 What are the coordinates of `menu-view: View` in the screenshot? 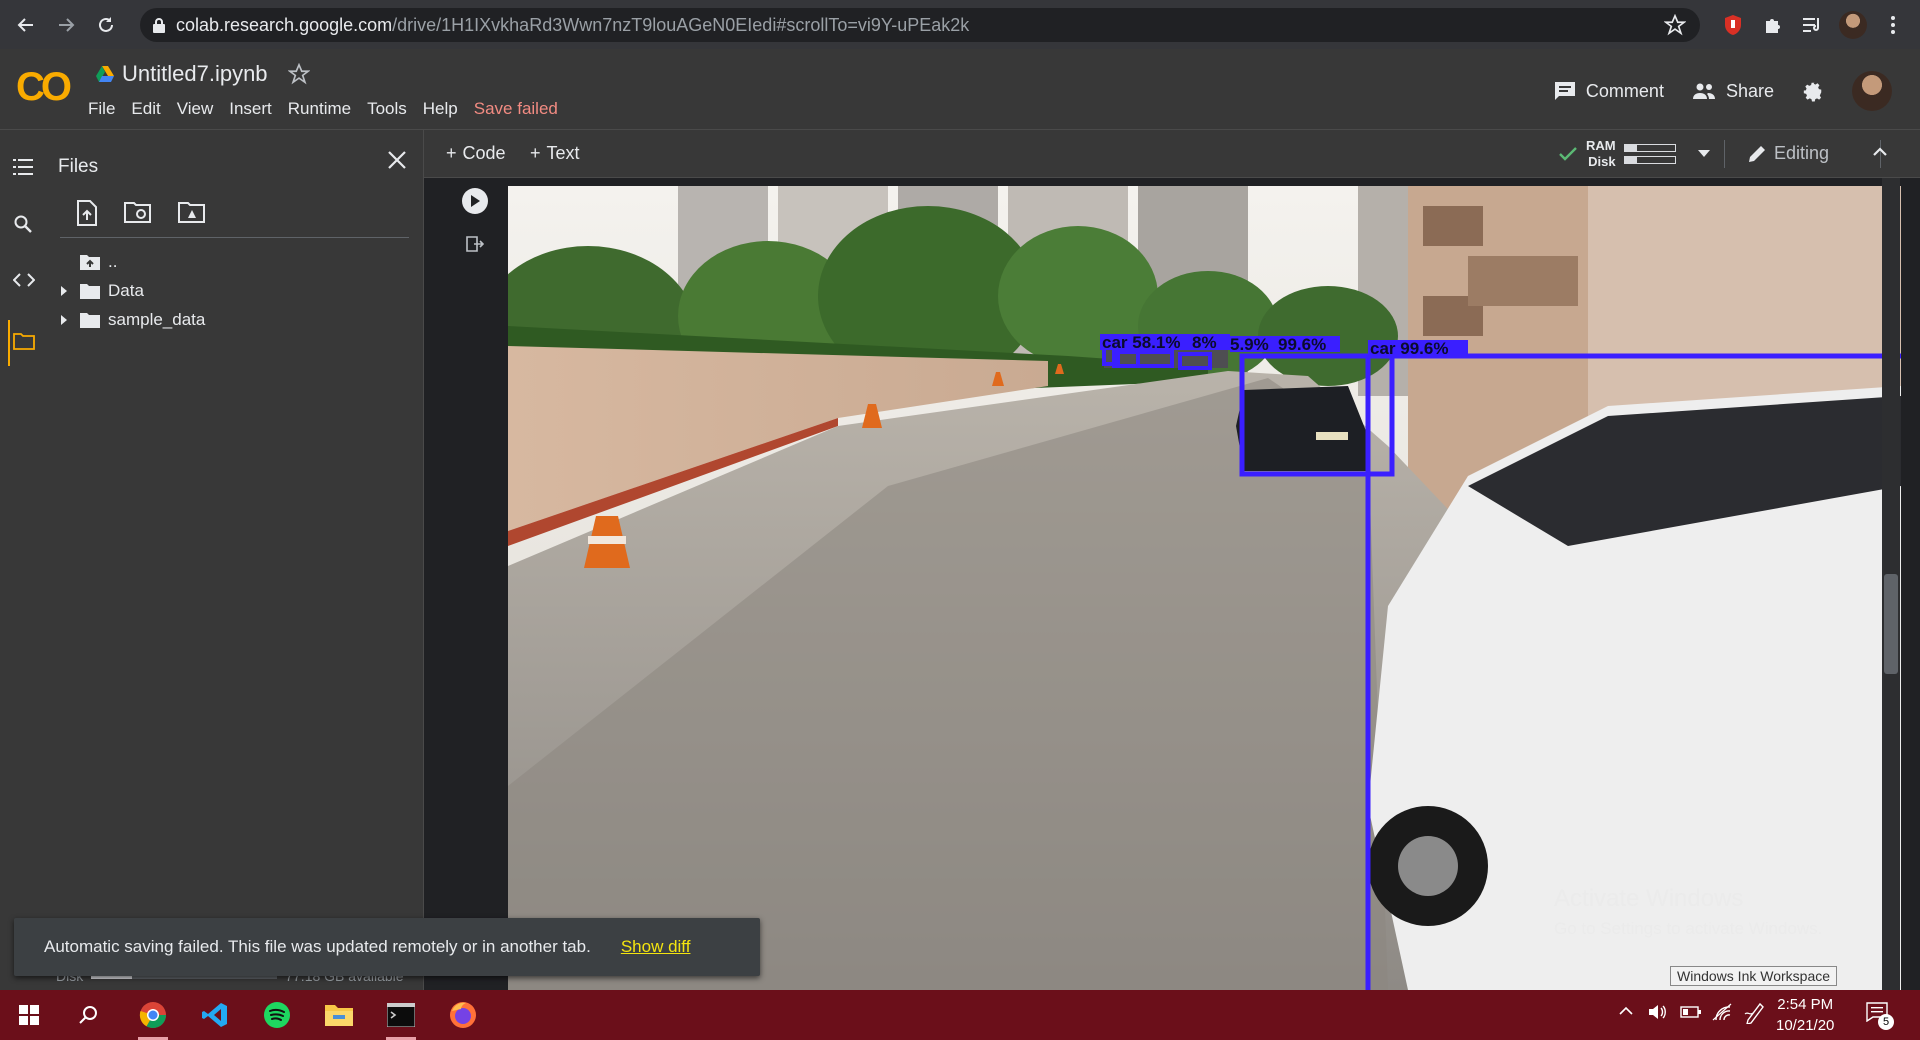 It's located at (195, 109).